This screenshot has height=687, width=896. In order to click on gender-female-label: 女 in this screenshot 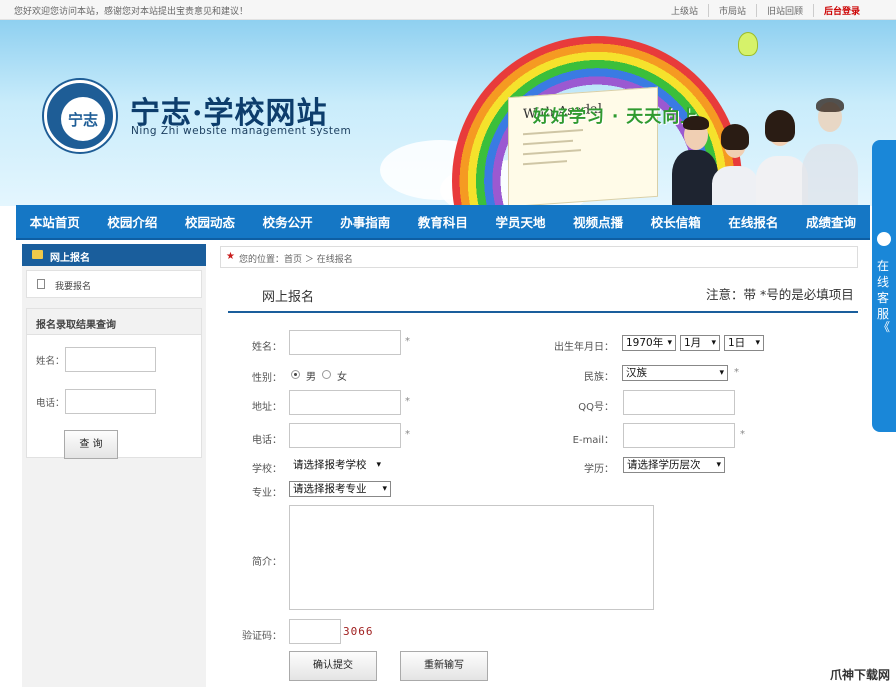, I will do `click(342, 377)`.